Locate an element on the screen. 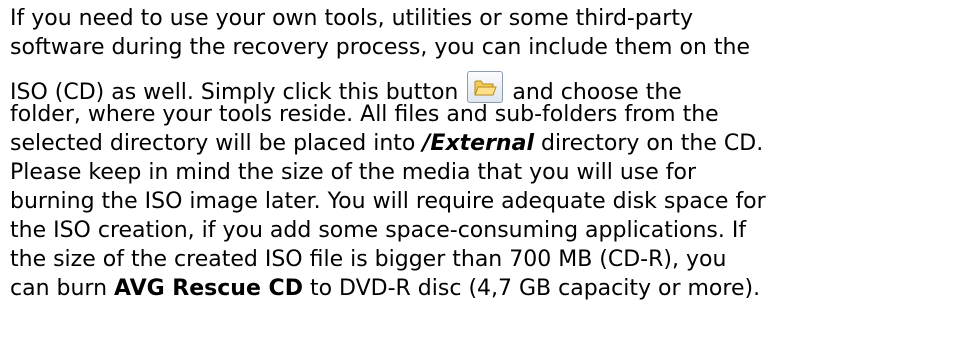 The width and height of the screenshot is (969, 353). line-spacer is located at coordinates (487, 66).